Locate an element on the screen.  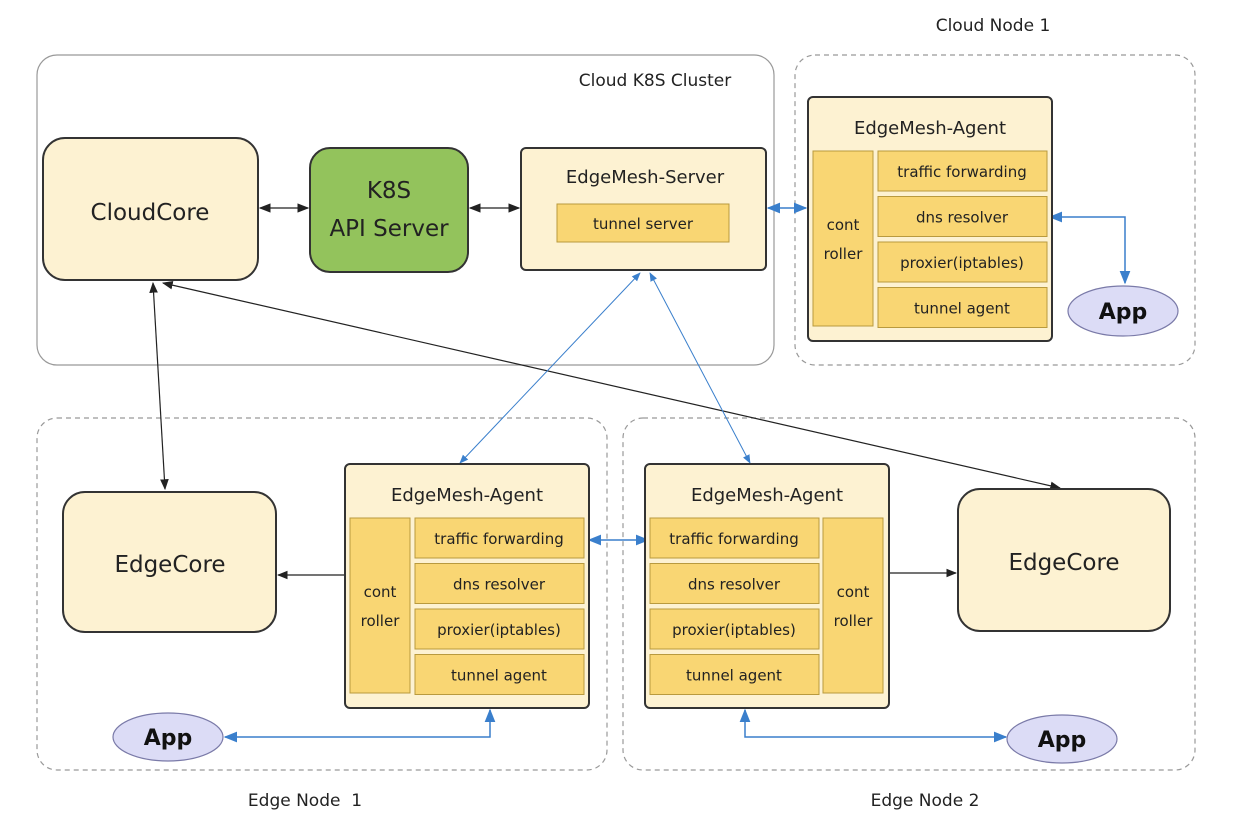
app-cloud-node: App is located at coordinates (1123, 311).